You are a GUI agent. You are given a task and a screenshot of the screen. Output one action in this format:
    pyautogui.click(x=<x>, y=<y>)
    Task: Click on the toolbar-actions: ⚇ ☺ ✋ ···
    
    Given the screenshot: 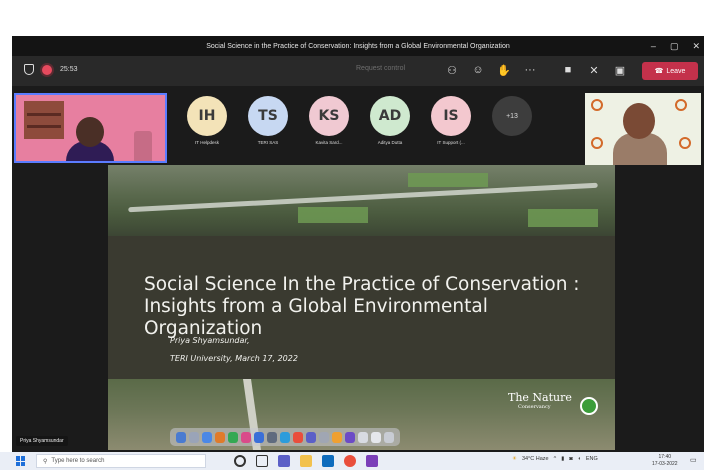 What is the action you would take?
    pyautogui.click(x=491, y=70)
    